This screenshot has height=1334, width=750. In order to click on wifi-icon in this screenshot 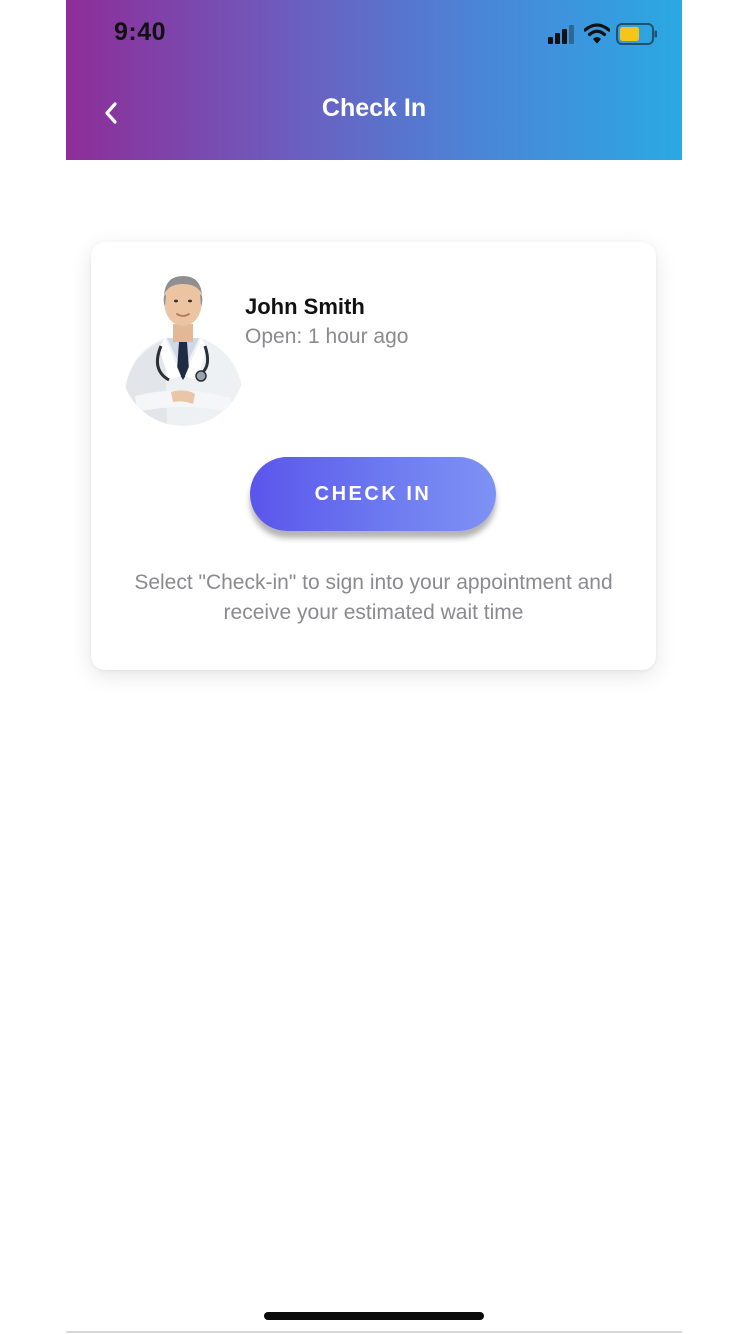, I will do `click(597, 33)`.